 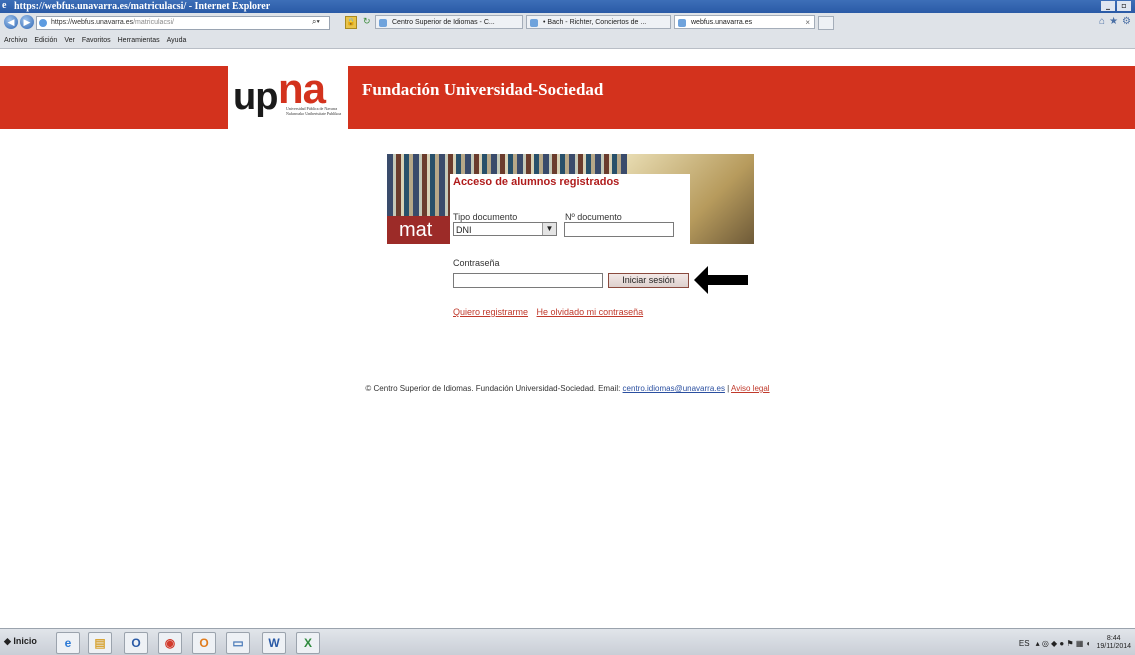 What do you see at coordinates (464, 230) in the screenshot?
I see `doc-type-value: DNI` at bounding box center [464, 230].